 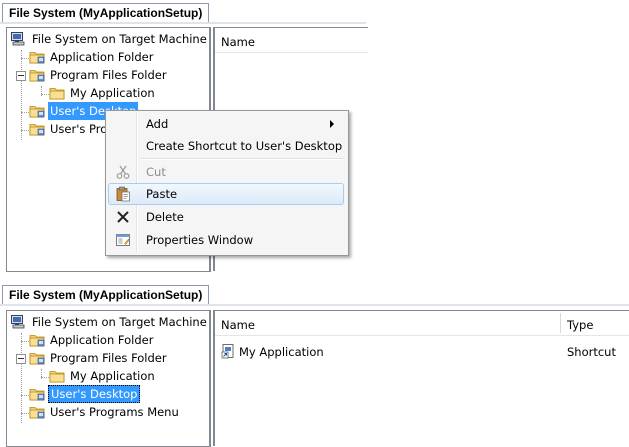 What do you see at coordinates (242, 159) in the screenshot?
I see `menu-separator` at bounding box center [242, 159].